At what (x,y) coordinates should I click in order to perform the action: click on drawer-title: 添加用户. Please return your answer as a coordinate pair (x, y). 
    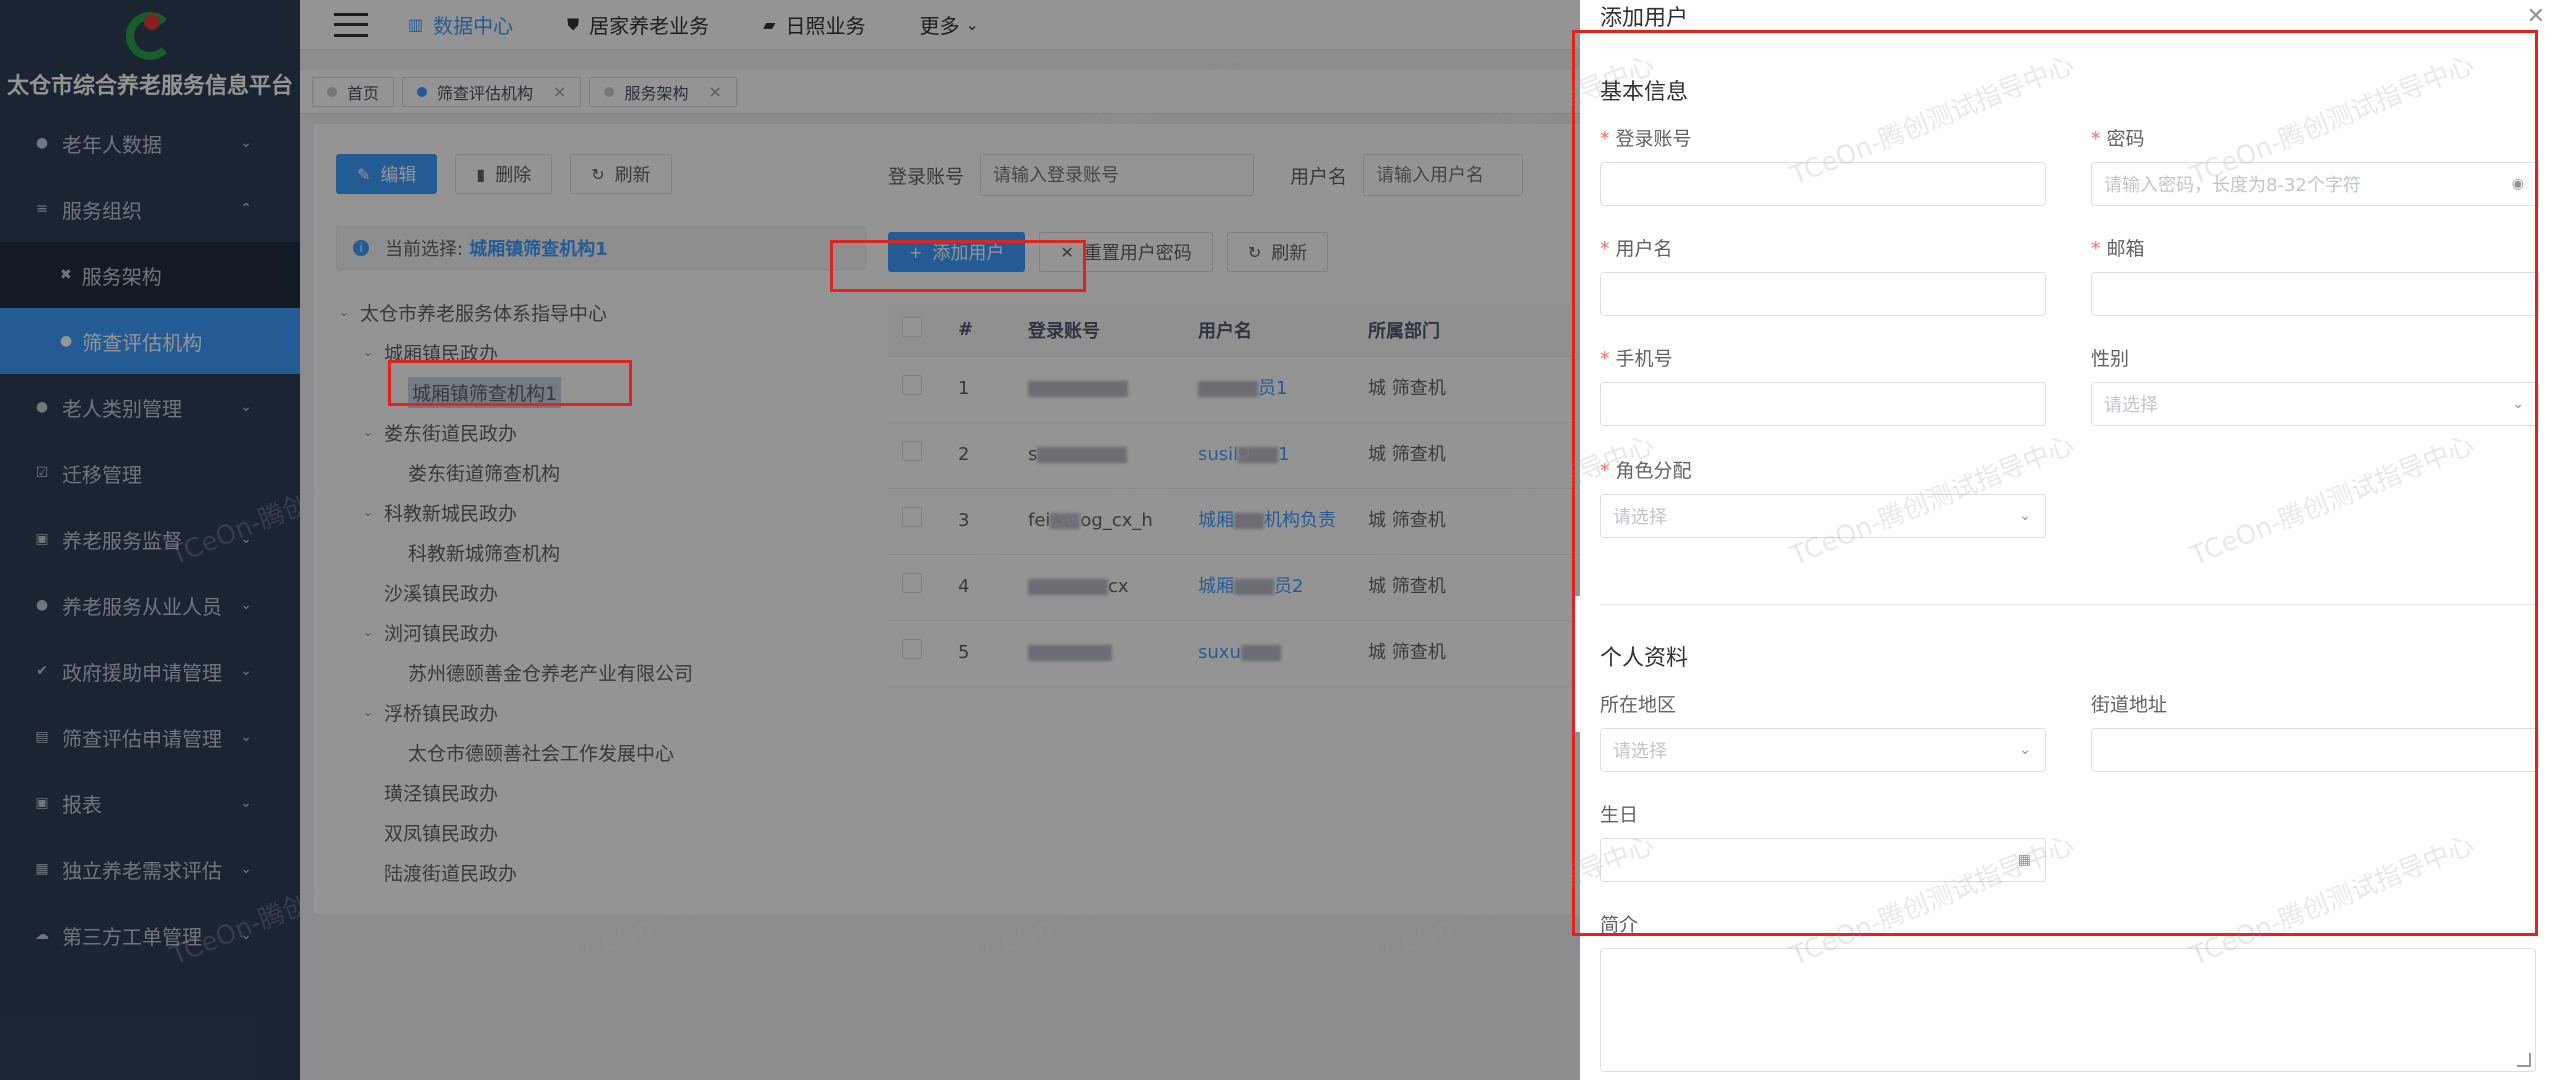
    Looking at the image, I should click on (1644, 18).